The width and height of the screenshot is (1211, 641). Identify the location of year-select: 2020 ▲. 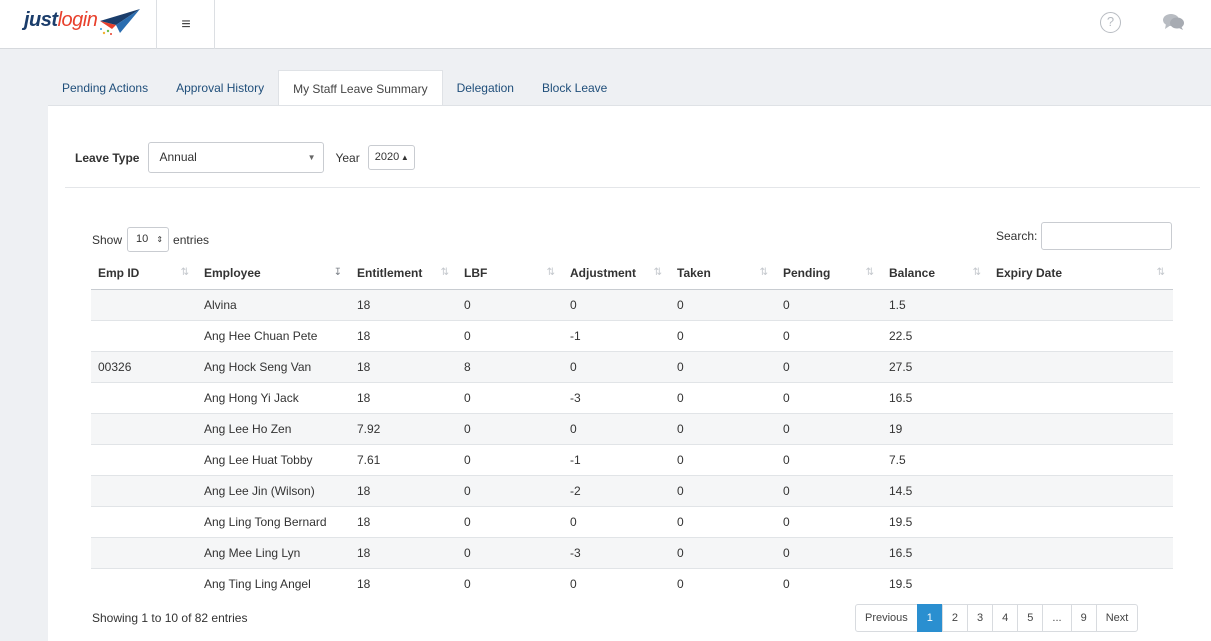
(391, 157).